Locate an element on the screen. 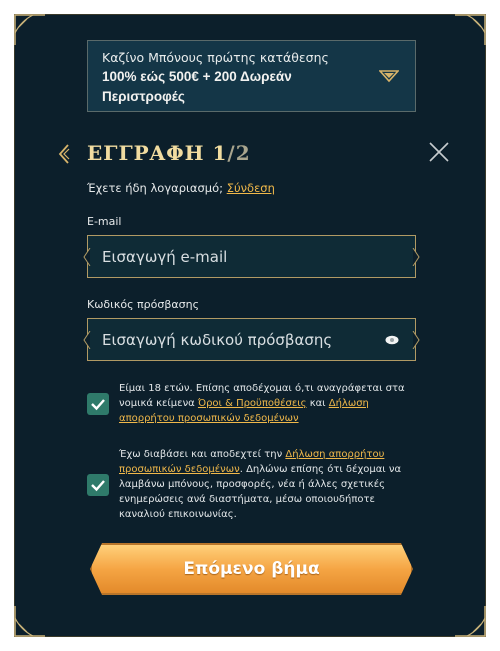  password-field is located at coordinates (251, 339).